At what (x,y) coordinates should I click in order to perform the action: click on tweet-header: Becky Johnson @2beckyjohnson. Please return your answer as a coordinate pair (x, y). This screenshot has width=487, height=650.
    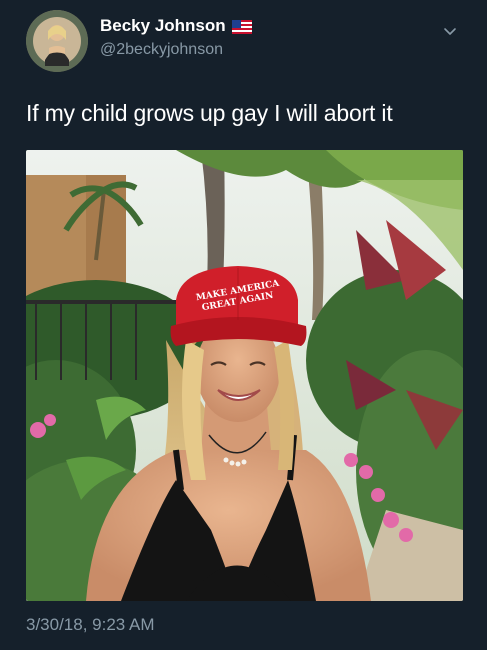
    Looking at the image, I should click on (246, 42).